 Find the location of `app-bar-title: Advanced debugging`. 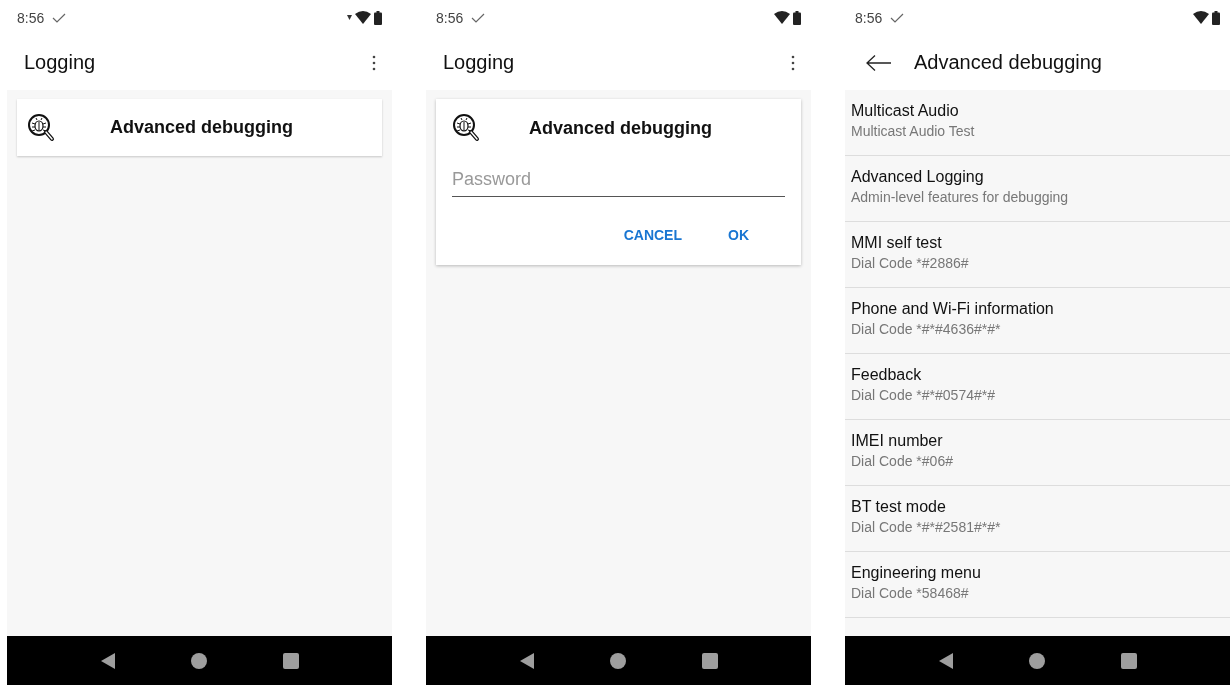

app-bar-title: Advanced debugging is located at coordinates (1008, 62).